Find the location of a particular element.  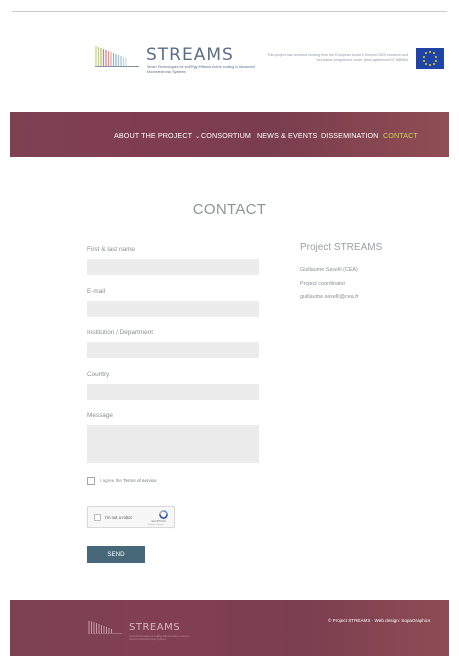

message-label: Message is located at coordinates (100, 415).